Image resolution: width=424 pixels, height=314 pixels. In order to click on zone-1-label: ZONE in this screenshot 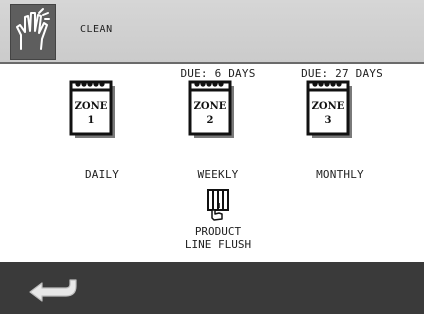, I will do `click(91, 106)`.